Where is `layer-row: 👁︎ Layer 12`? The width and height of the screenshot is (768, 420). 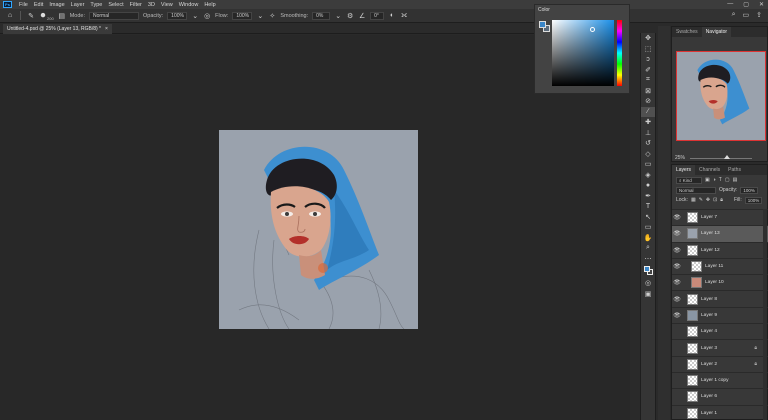
layer-row: 👁︎ Layer 12 is located at coordinates (720, 249).